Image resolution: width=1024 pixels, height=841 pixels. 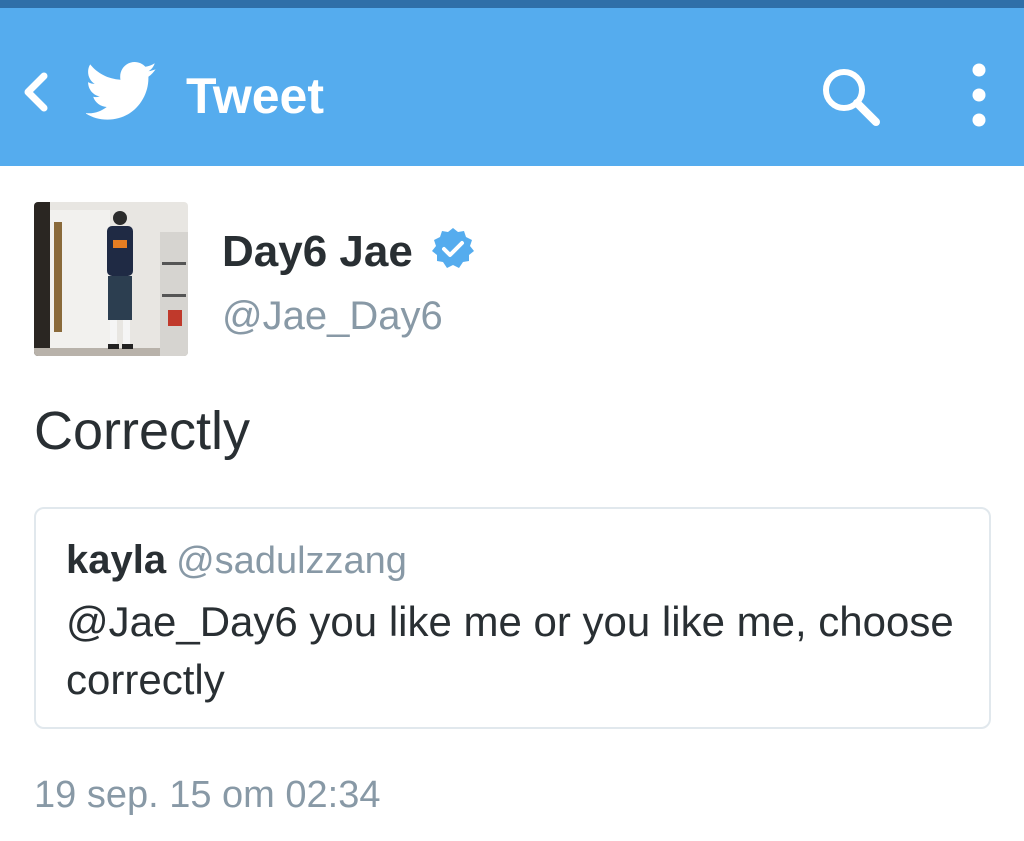 What do you see at coordinates (291, 561) in the screenshot?
I see `quoted-author-handle: @sadulzzang` at bounding box center [291, 561].